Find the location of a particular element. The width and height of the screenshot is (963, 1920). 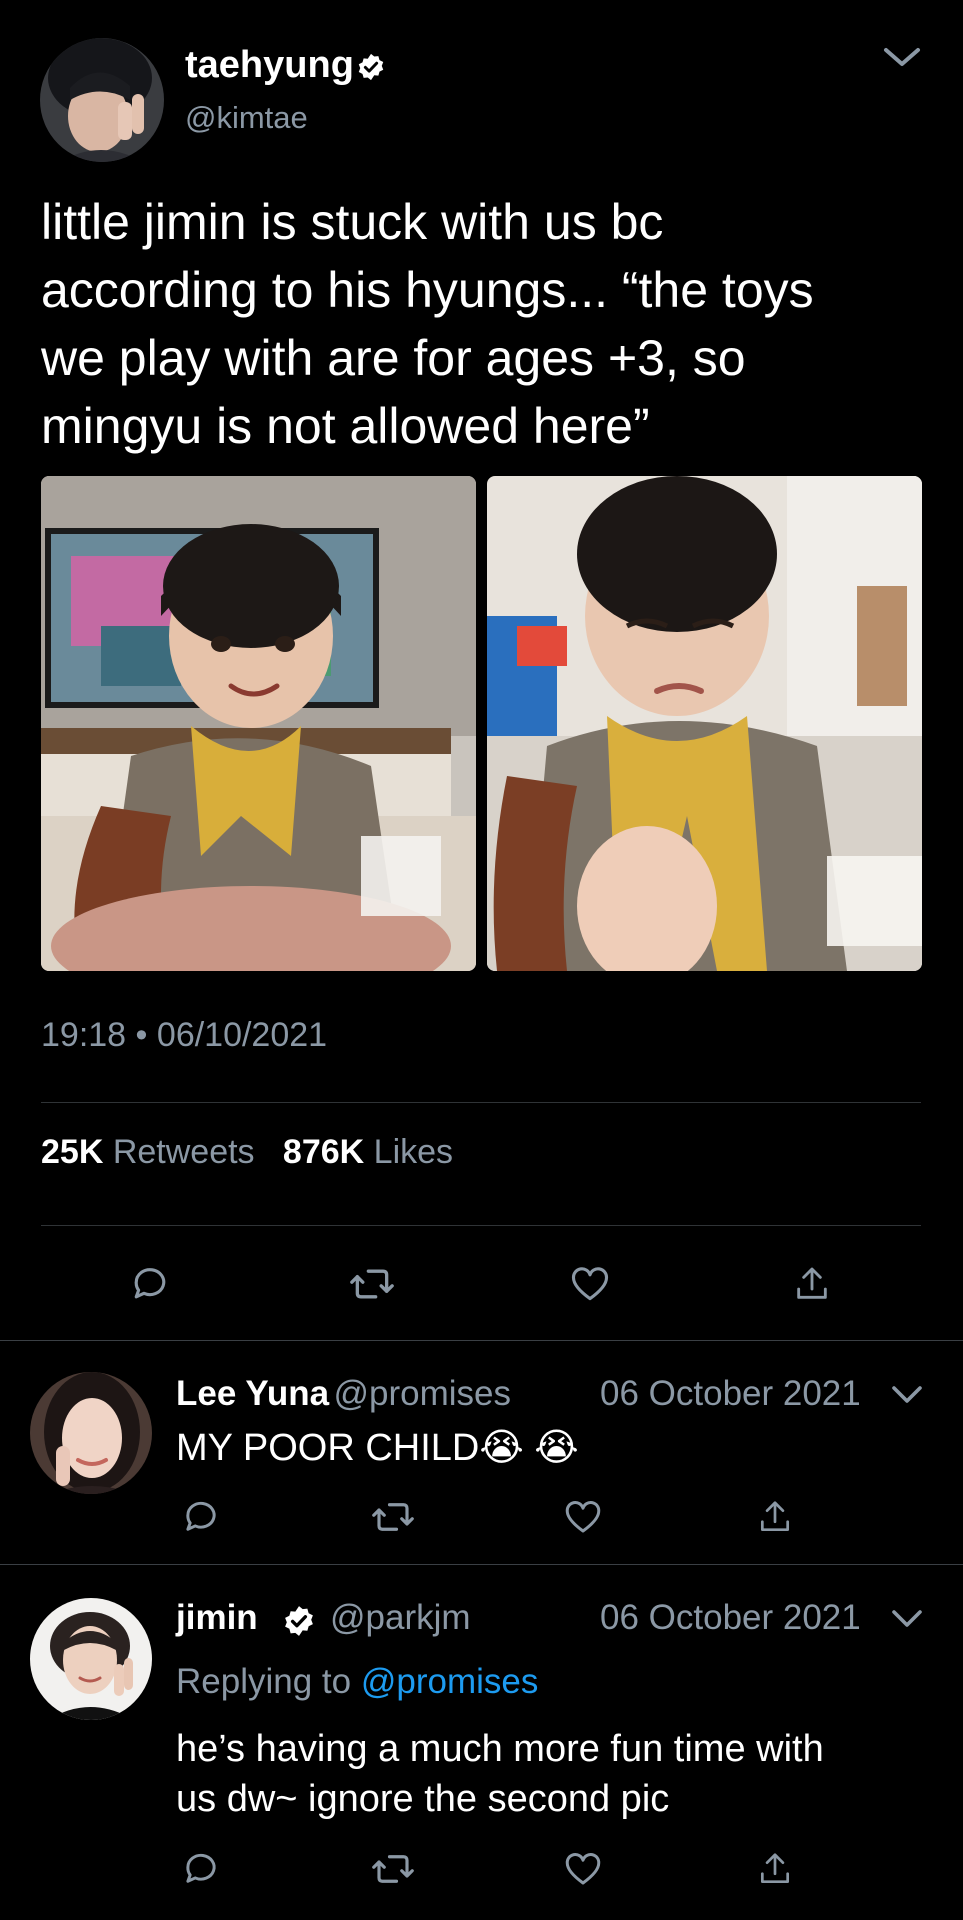

replying-to-line: Replying to @promises is located at coordinates (357, 1682).